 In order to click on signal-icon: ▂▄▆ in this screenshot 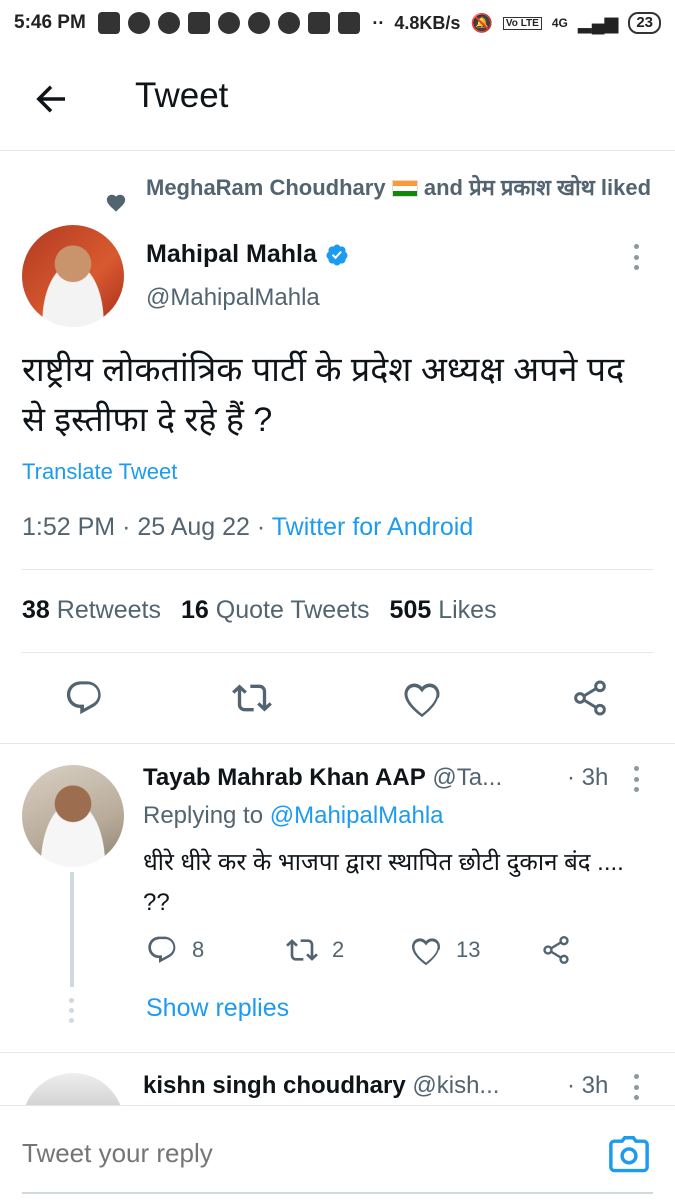, I will do `click(598, 22)`.